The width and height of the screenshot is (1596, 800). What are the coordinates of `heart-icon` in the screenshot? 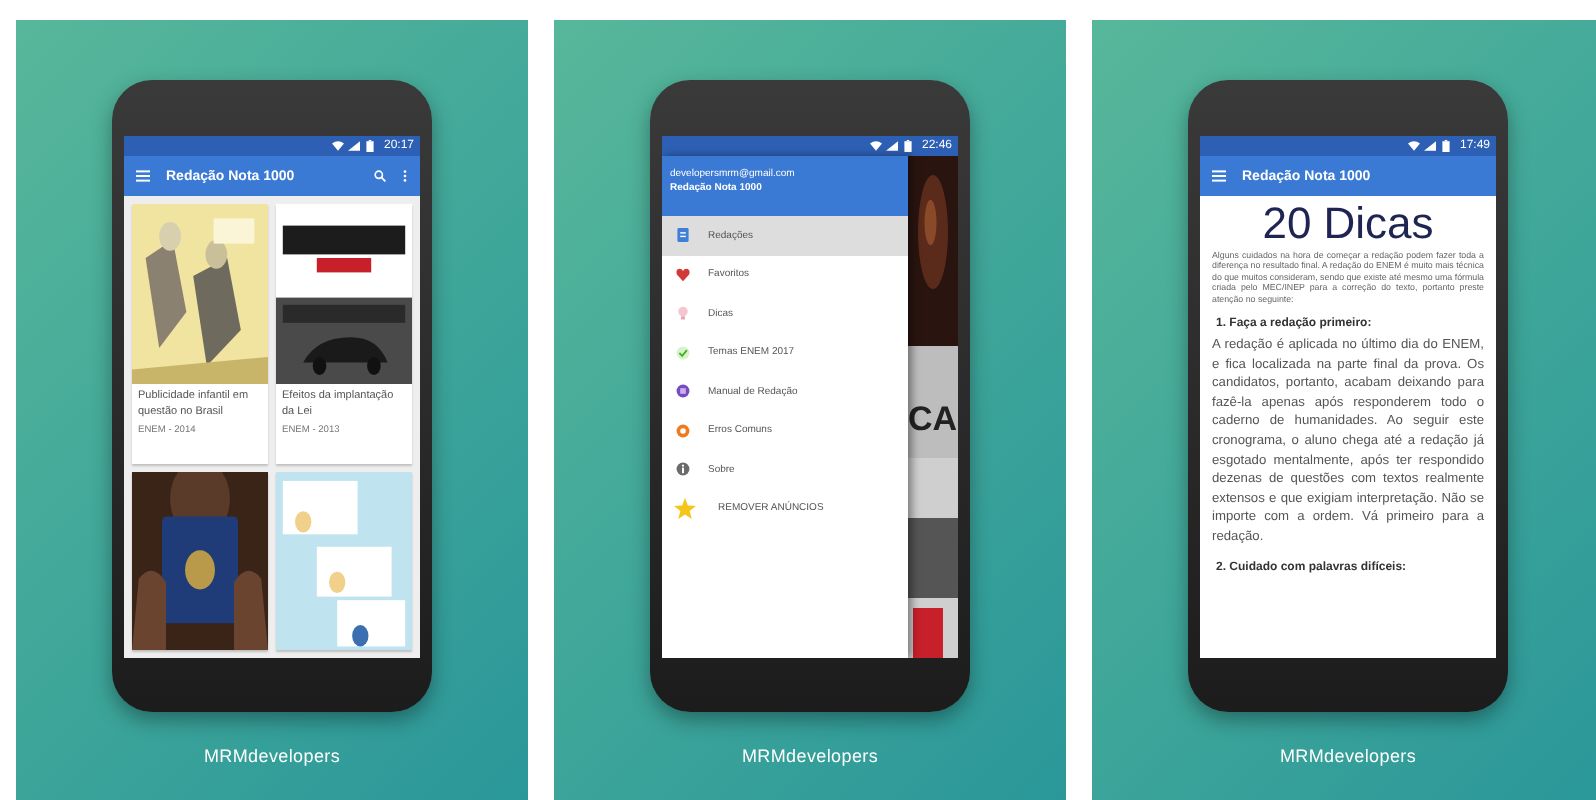 It's located at (683, 274).